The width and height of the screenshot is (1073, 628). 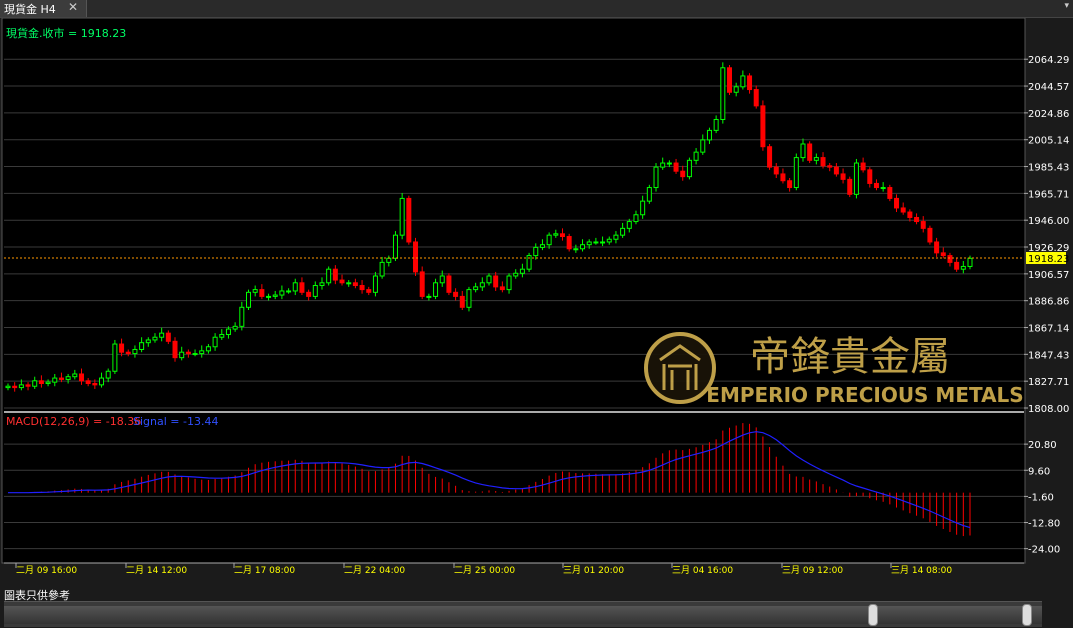 I want to click on scroll-grip-left, so click(x=873, y=615).